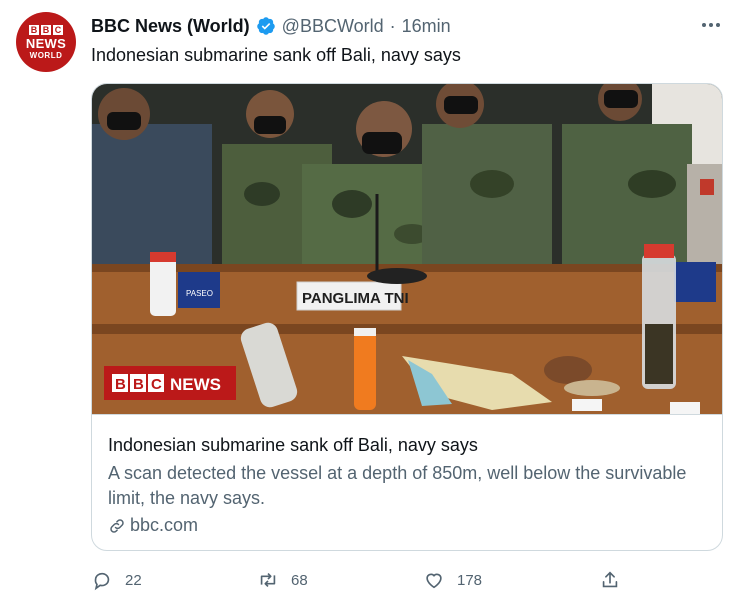 Image resolution: width=740 pixels, height=602 pixels. I want to click on reply-icon, so click(102, 581).